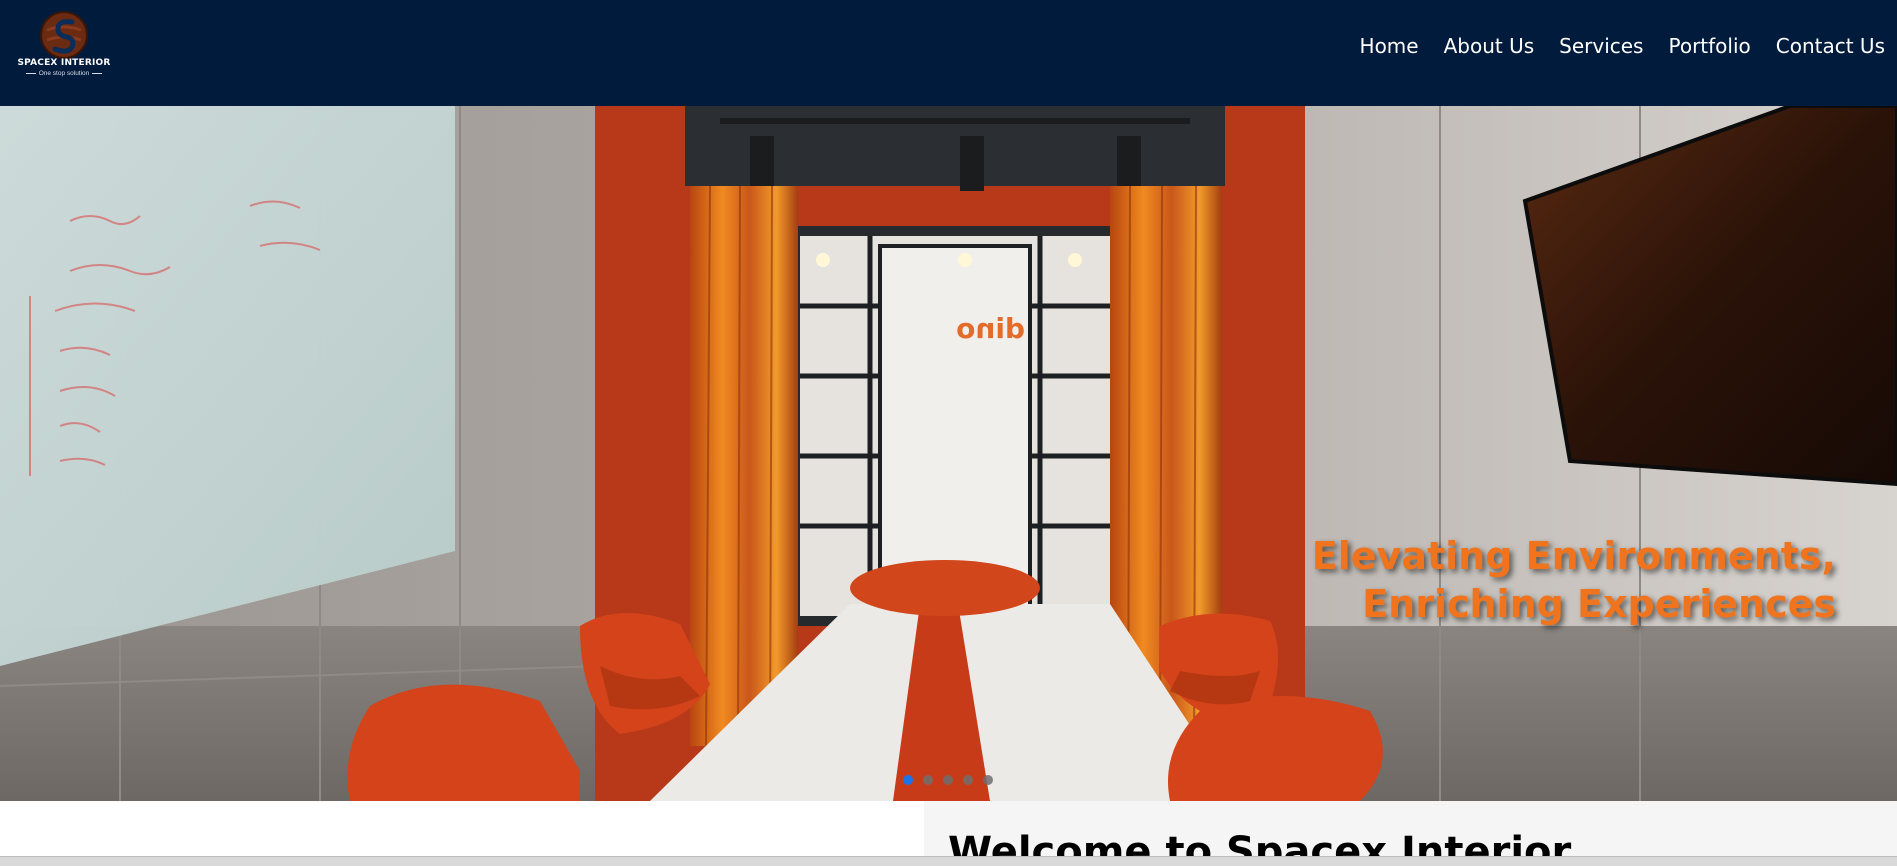 The image size is (1897, 866). Describe the element at coordinates (1709, 46) in the screenshot. I see `nav-link-portfolio: Portfolio` at that location.